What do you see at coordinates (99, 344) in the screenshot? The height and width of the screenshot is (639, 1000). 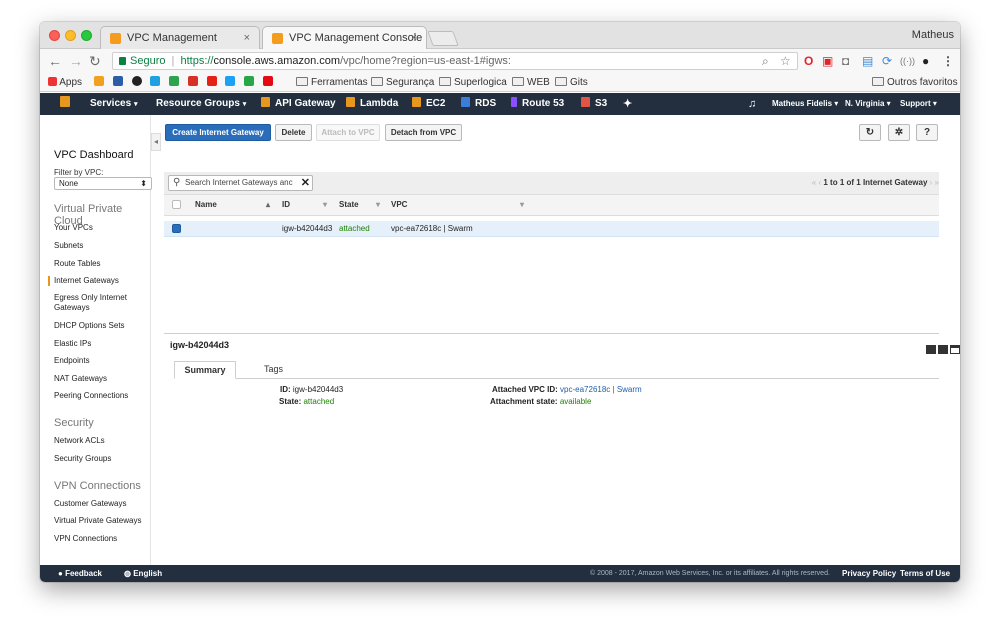 I see `sidebar-item-elastic-ips: Elastic IPs` at bounding box center [99, 344].